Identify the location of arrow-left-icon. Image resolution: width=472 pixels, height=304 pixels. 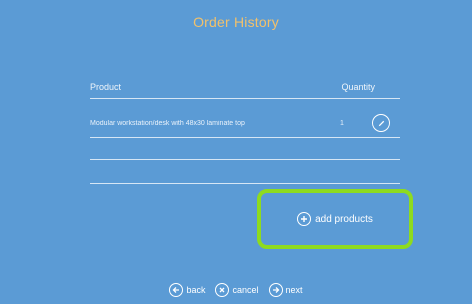
(176, 290).